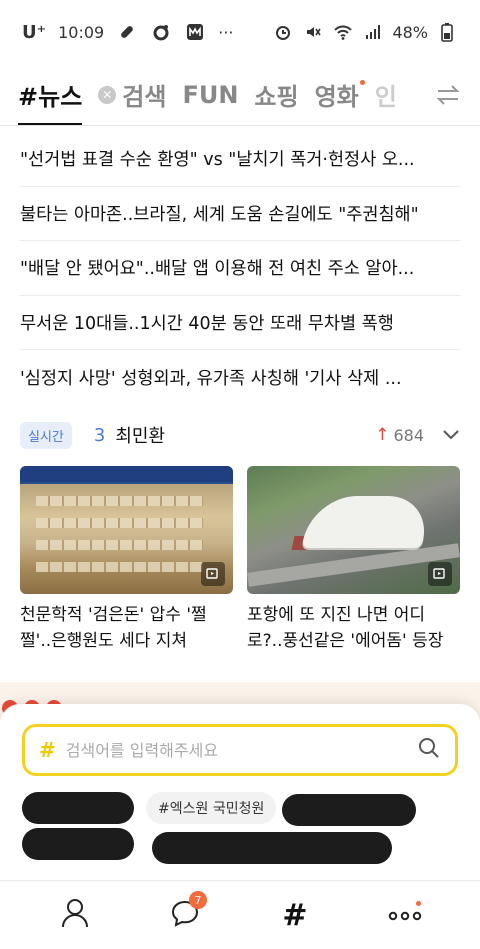  I want to click on realtime-badge: 실시간, so click(46, 435).